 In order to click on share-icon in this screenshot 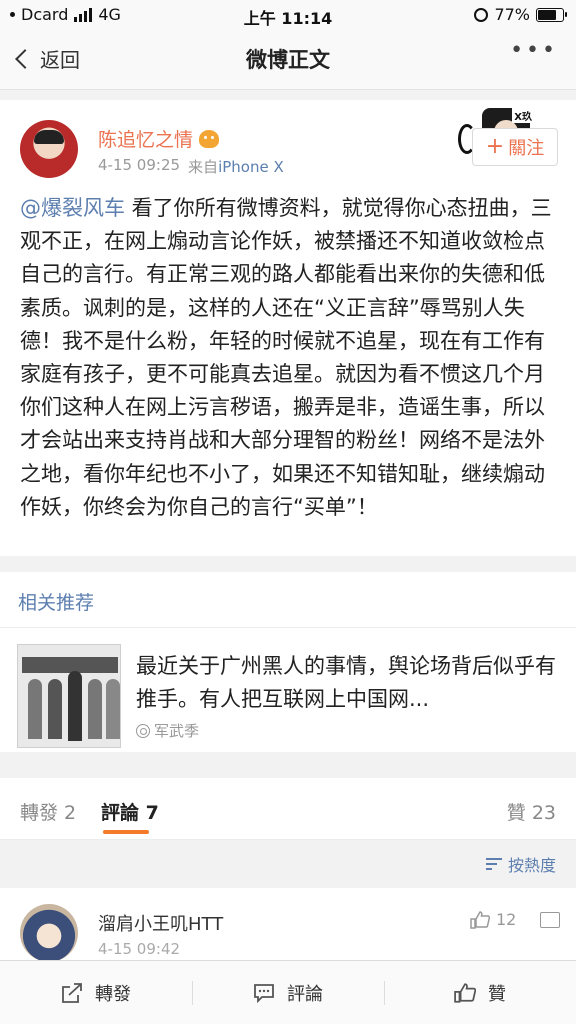, I will do `click(72, 992)`.